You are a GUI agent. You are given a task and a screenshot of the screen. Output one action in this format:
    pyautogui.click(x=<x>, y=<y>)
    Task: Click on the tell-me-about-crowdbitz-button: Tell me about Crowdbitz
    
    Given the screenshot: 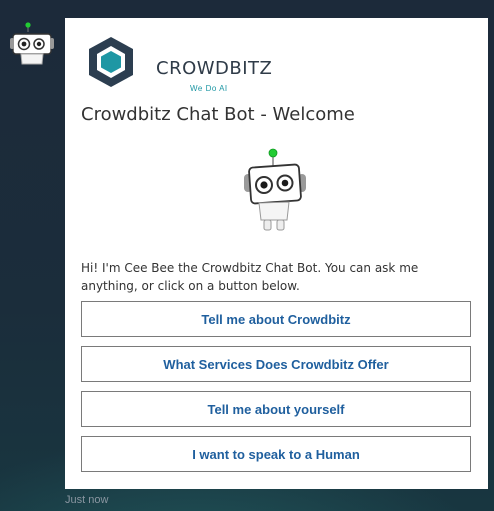 What is the action you would take?
    pyautogui.click(x=276, y=319)
    